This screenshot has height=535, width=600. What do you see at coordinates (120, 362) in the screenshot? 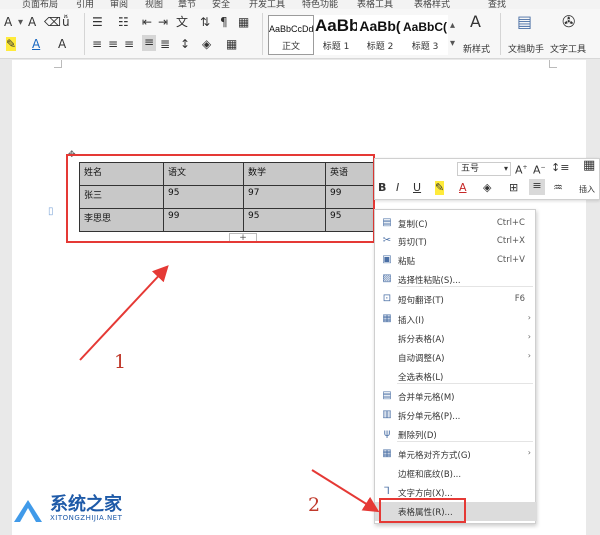
I see `annotation-label-1: 1` at bounding box center [120, 362].